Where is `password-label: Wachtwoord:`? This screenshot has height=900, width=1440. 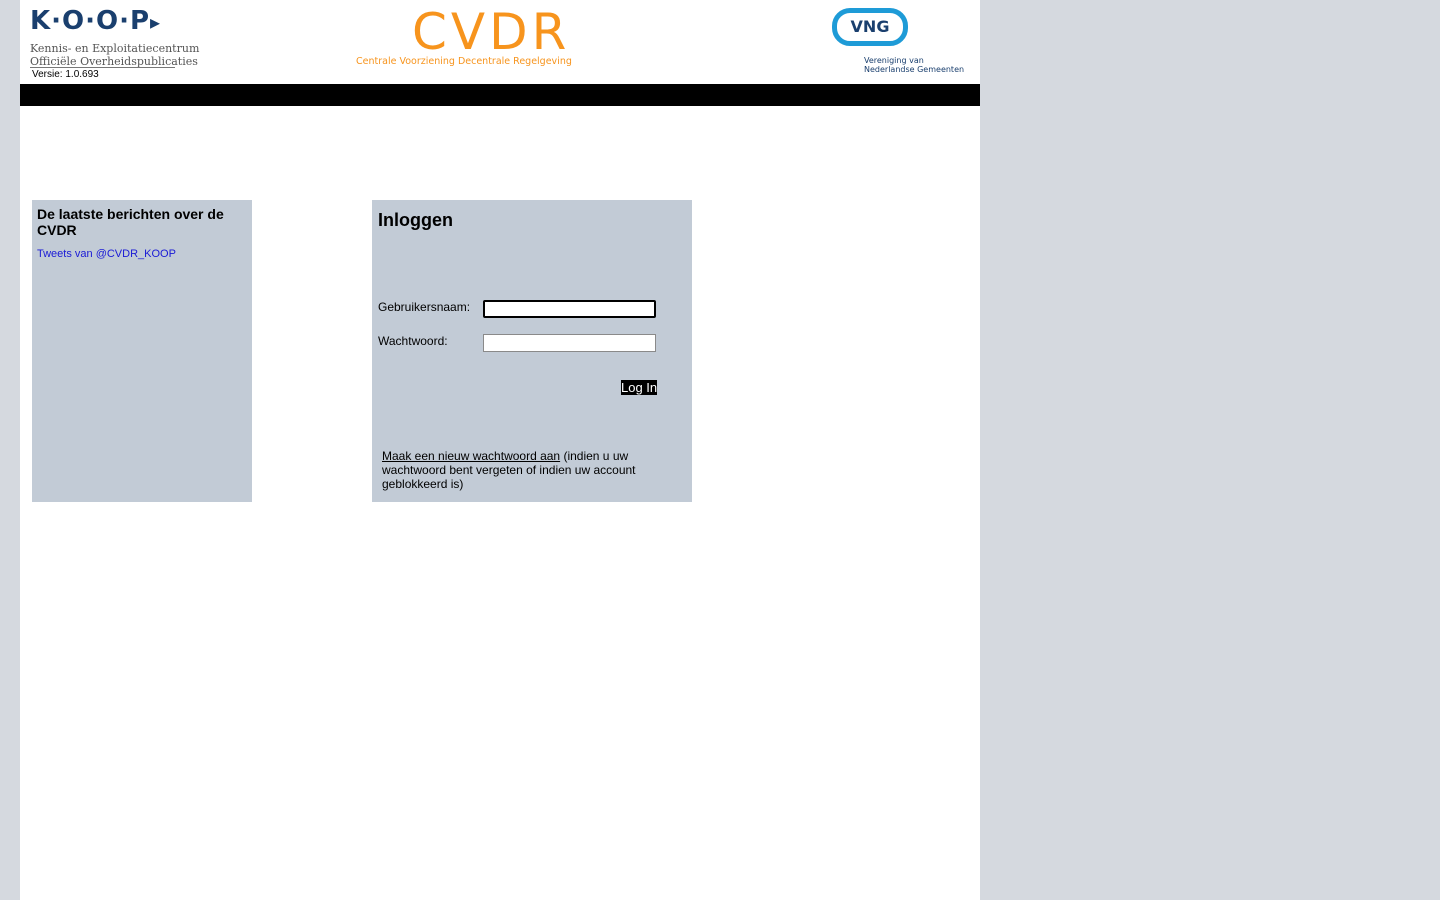
password-label: Wachtwoord: is located at coordinates (413, 341).